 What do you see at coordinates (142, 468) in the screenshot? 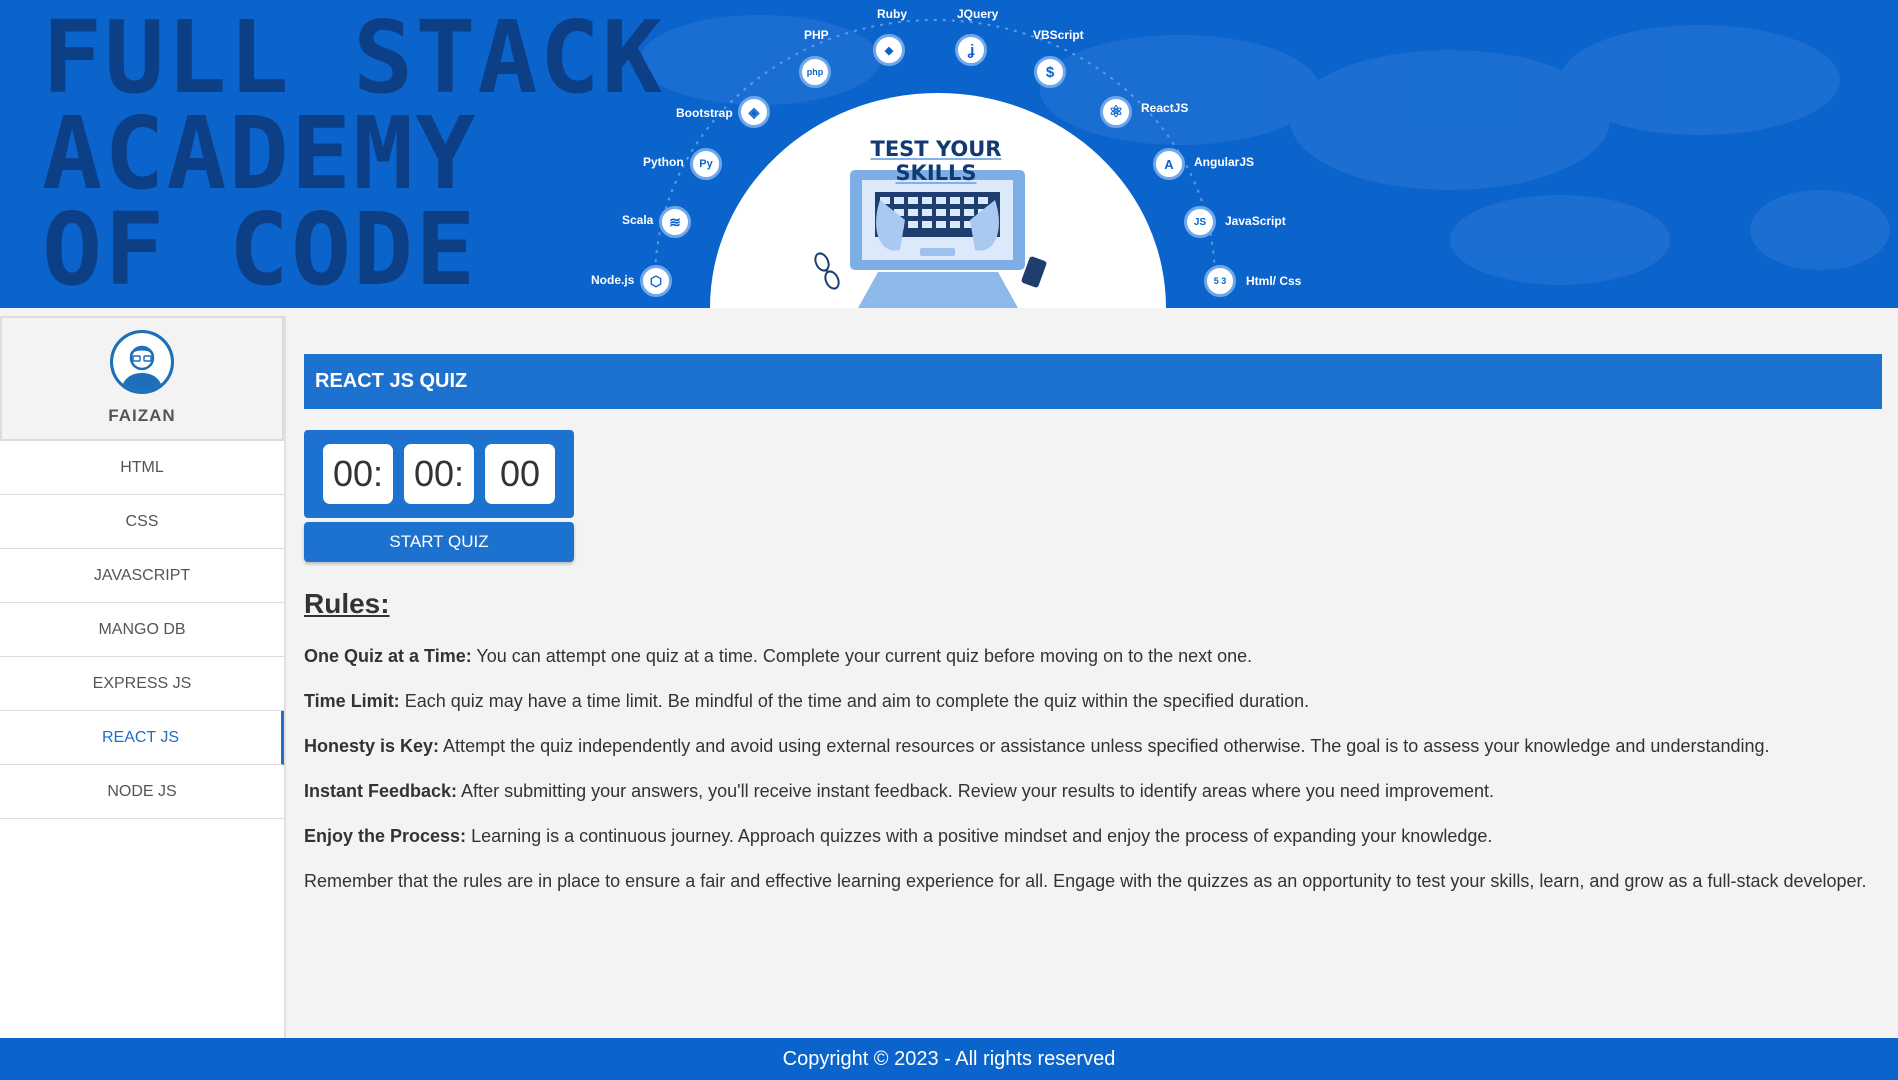
I see `sidebar-item-html: HTML` at bounding box center [142, 468].